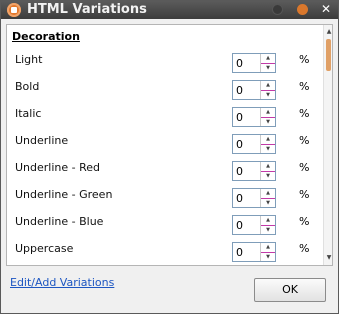 The height and width of the screenshot is (314, 339). I want to click on title-bar: HTML Variations ✕, so click(169, 10).